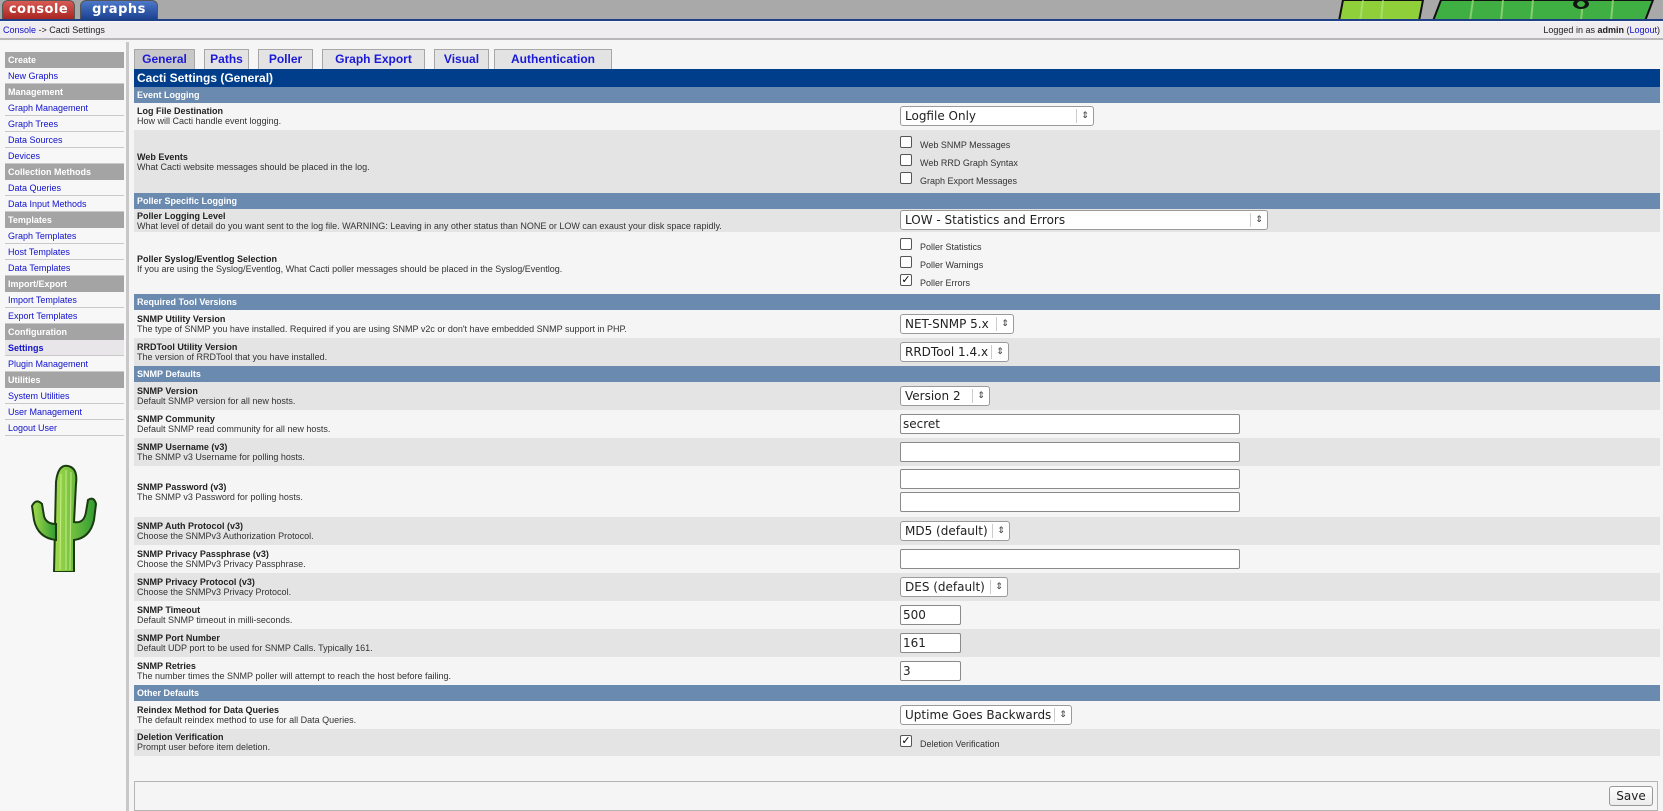 The width and height of the screenshot is (1663, 811). What do you see at coordinates (945, 283) in the screenshot?
I see `checkbox-label: Poller Errors` at bounding box center [945, 283].